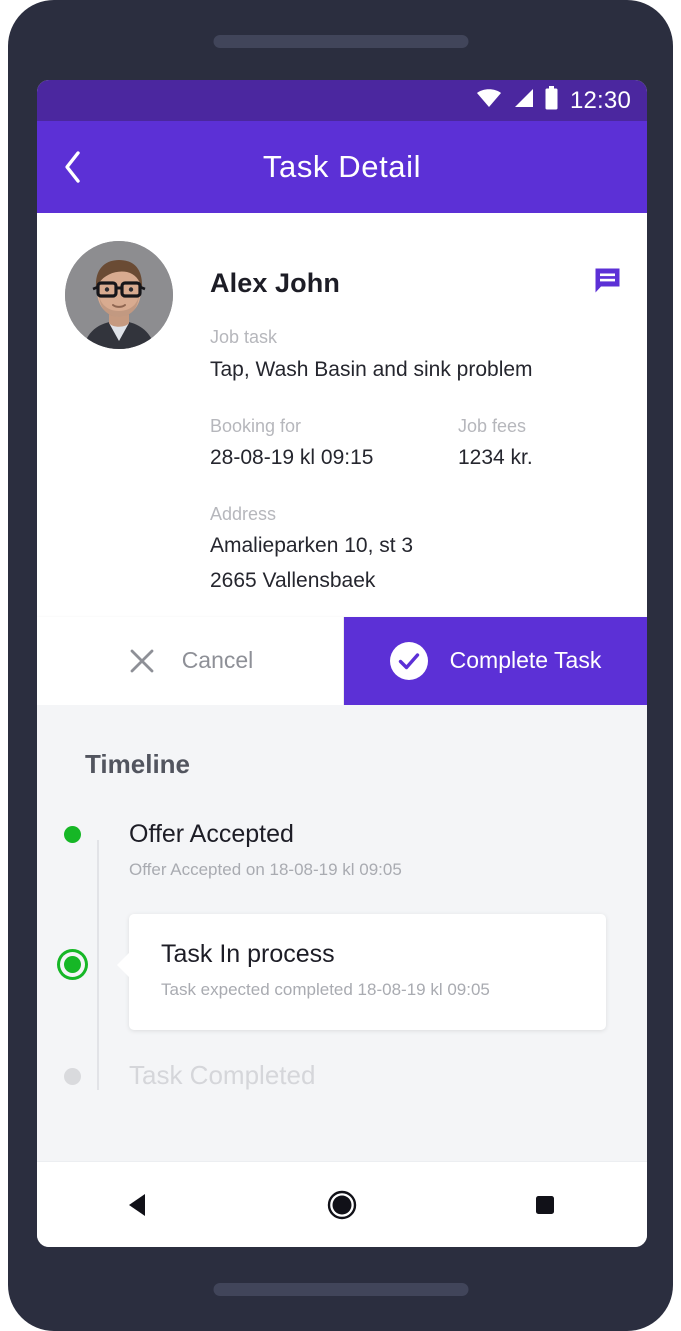  Describe the element at coordinates (138, 763) in the screenshot. I see `timeline-heading: Timeline` at that location.